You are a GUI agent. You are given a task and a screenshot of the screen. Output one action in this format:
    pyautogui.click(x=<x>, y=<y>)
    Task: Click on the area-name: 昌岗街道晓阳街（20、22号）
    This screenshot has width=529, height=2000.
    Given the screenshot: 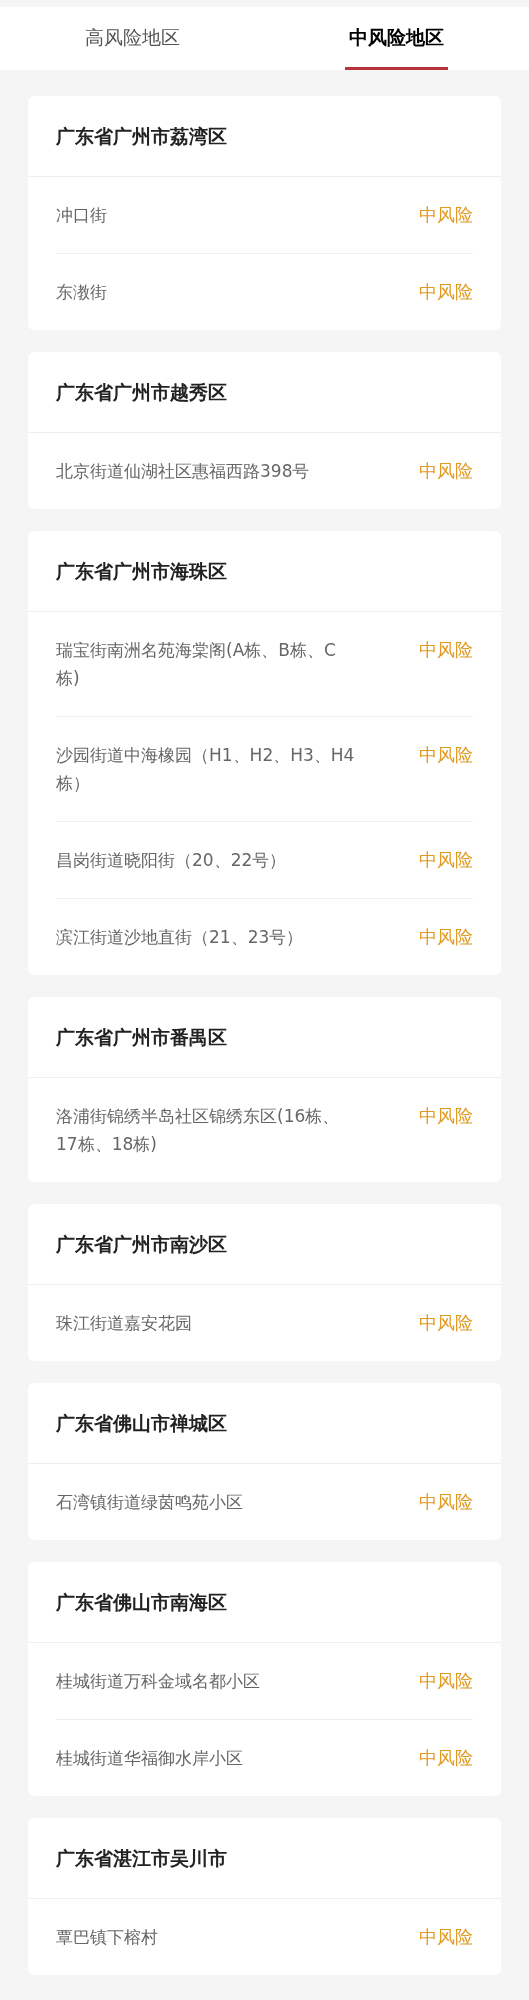 What is the action you would take?
    pyautogui.click(x=171, y=860)
    